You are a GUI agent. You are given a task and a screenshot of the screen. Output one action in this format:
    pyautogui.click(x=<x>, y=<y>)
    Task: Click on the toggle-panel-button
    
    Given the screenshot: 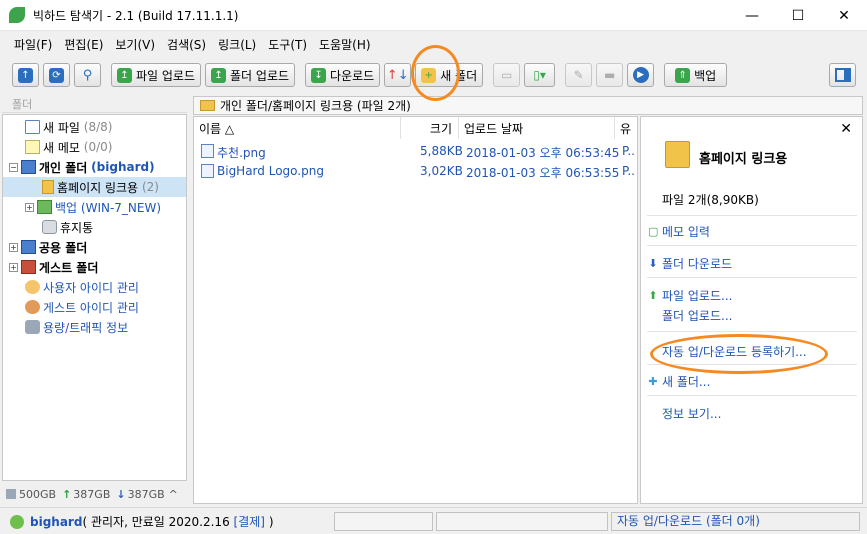 What is the action you would take?
    pyautogui.click(x=842, y=75)
    